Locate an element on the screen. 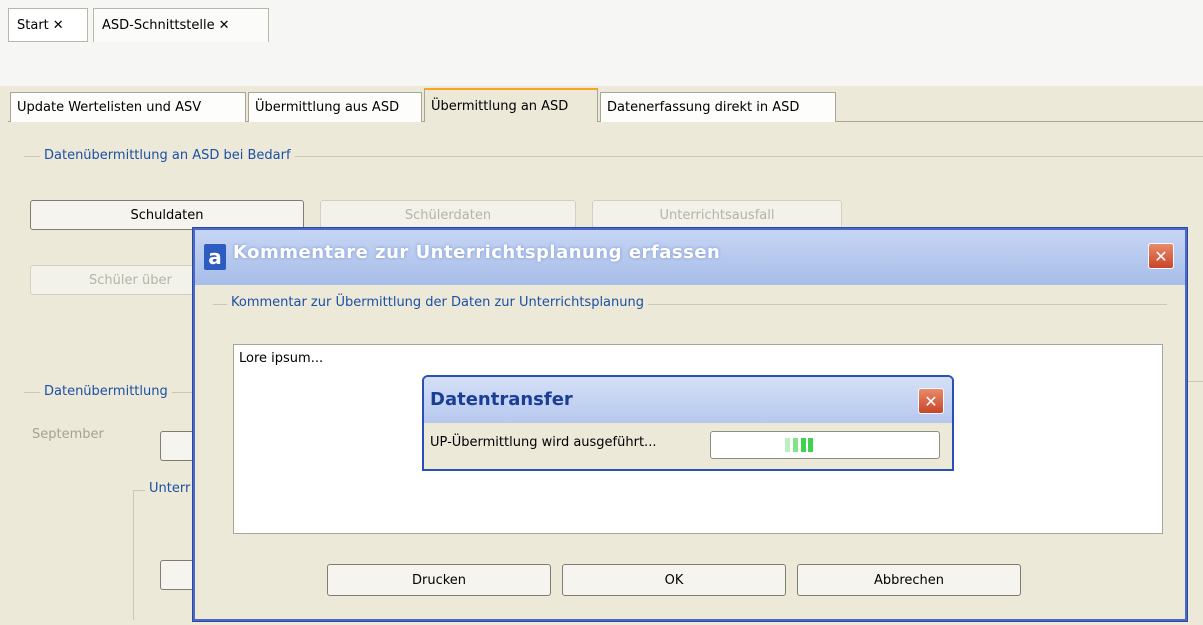 Image resolution: width=1203 pixels, height=625 pixels. tab-update-wertelisten: Update Wertelisten und ASV is located at coordinates (128, 107).